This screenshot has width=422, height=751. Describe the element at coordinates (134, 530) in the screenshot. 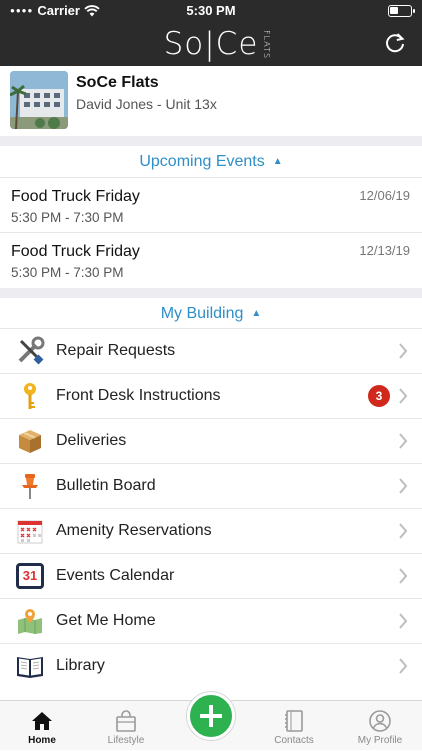

I see `menu-item-label: Amenity Reservations` at that location.